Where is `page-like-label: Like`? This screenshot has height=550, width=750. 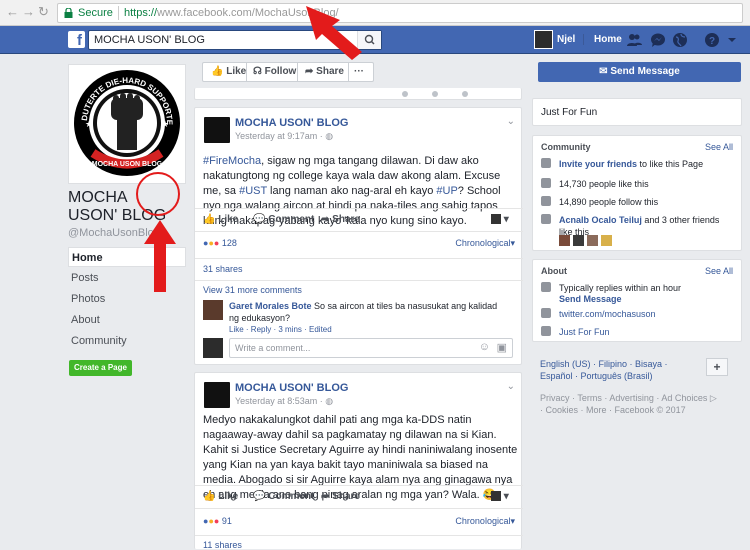 page-like-label: Like is located at coordinates (236, 71).